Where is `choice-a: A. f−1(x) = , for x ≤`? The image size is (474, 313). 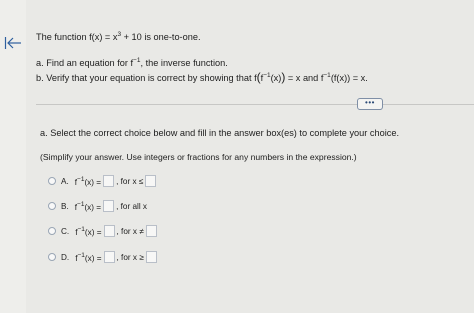
choice-a: A. f−1(x) = , for x ≤ is located at coordinates (103, 181).